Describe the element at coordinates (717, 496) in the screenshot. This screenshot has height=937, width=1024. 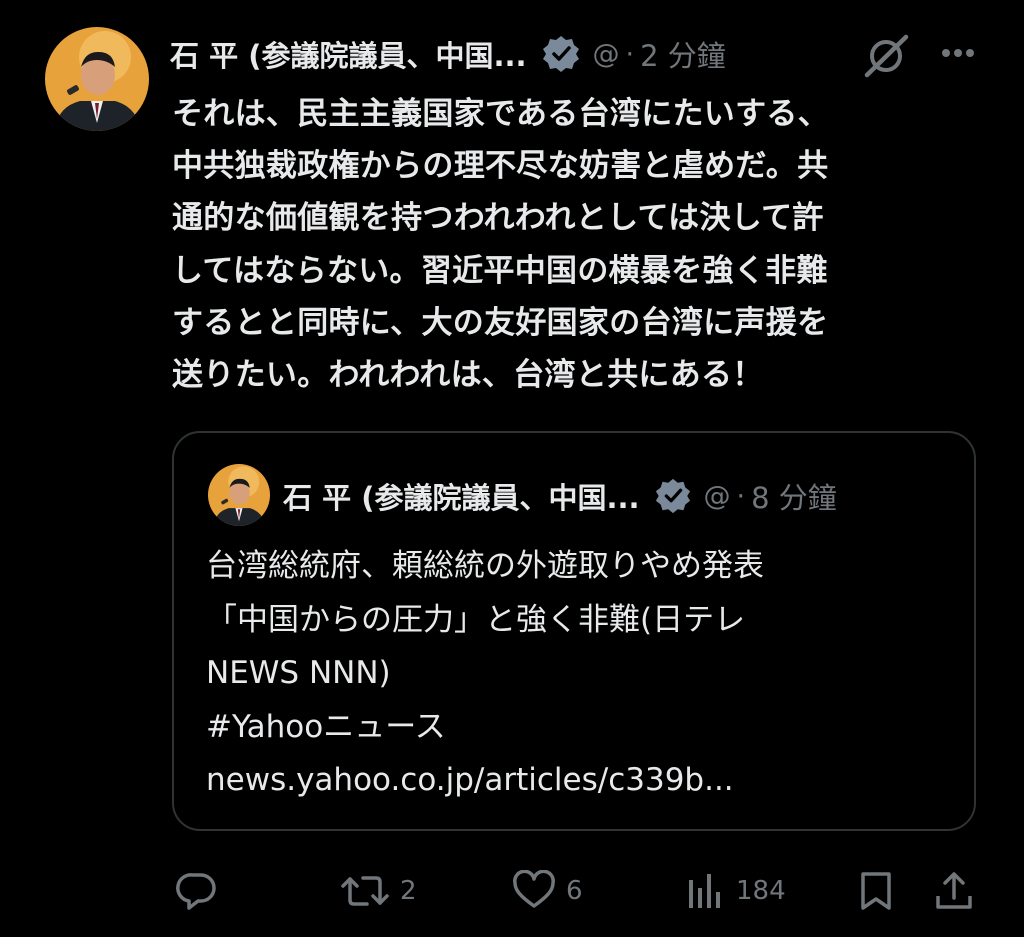
I see `quoted-author-handle: @` at that location.